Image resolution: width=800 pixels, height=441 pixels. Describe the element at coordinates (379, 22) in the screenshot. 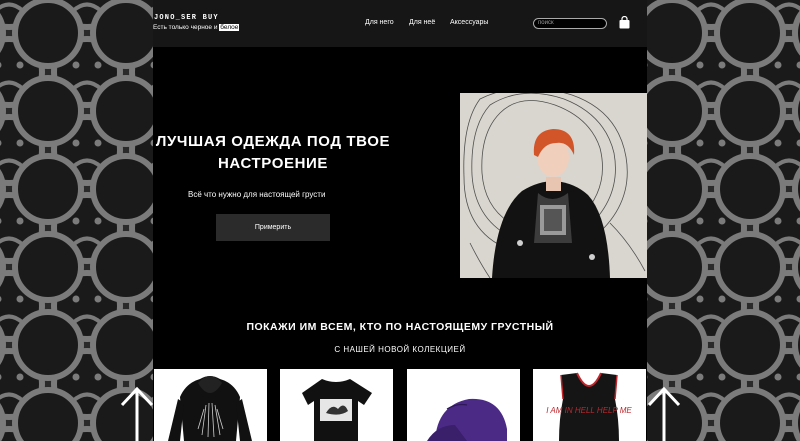

I see `nav-link-for-him: Для него` at that location.